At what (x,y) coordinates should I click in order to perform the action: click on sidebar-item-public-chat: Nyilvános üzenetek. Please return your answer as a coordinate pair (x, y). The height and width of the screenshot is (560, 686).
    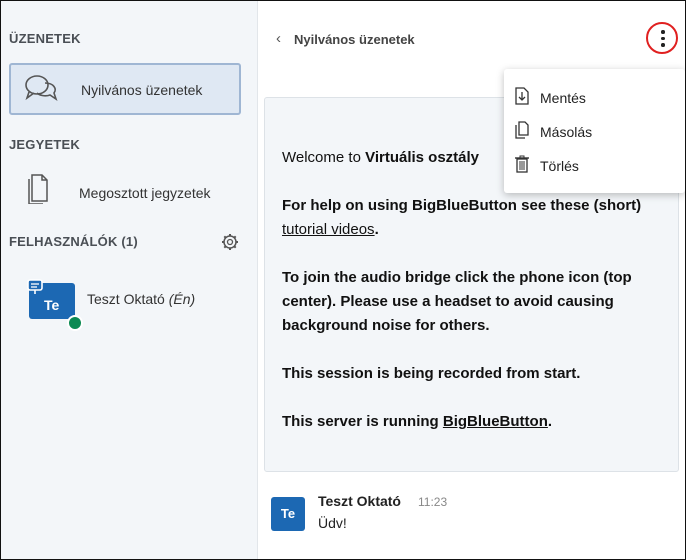
    Looking at the image, I should click on (125, 89).